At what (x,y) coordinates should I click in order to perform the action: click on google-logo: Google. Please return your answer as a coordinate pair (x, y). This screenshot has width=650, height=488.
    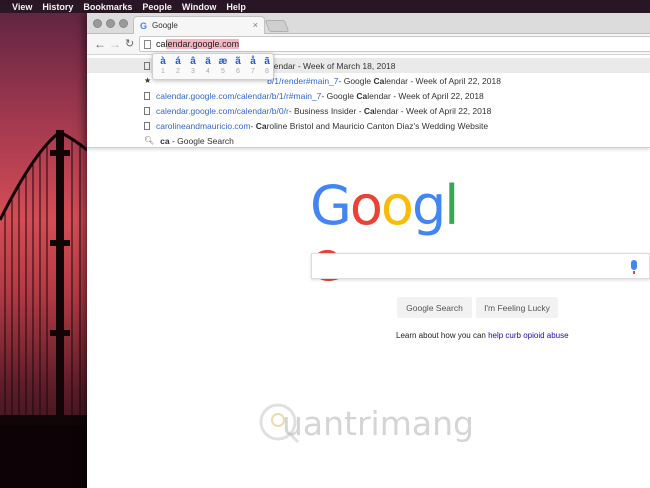
    Looking at the image, I should click on (390, 232).